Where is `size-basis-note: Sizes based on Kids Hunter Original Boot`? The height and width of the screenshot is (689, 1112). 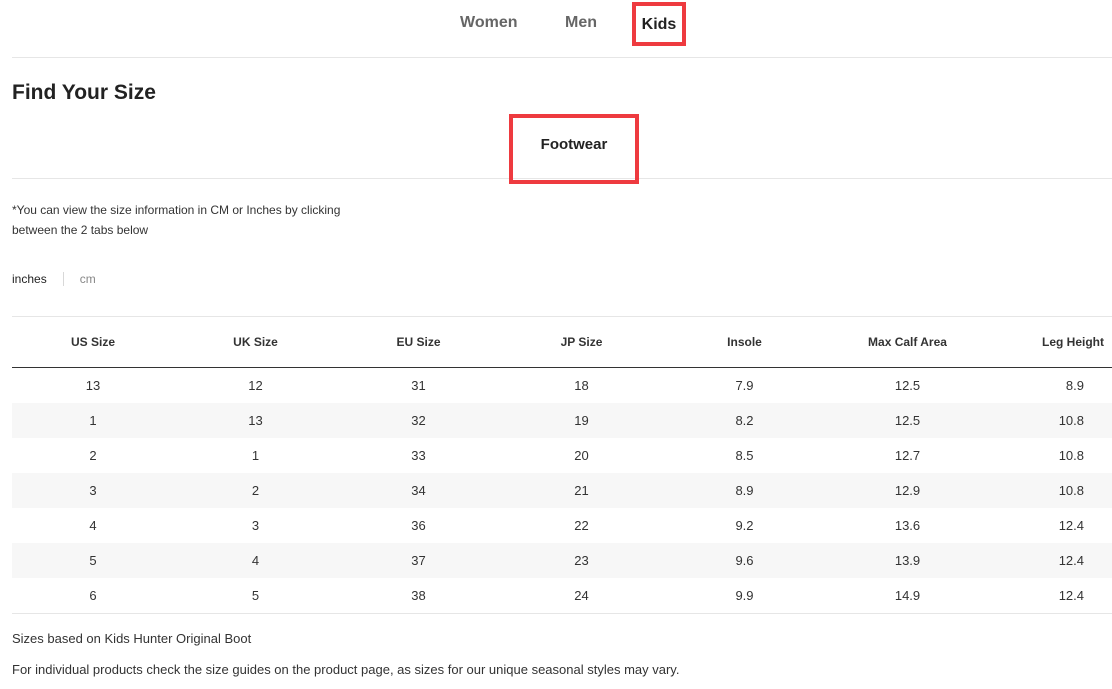 size-basis-note: Sizes based on Kids Hunter Original Boot is located at coordinates (132, 638).